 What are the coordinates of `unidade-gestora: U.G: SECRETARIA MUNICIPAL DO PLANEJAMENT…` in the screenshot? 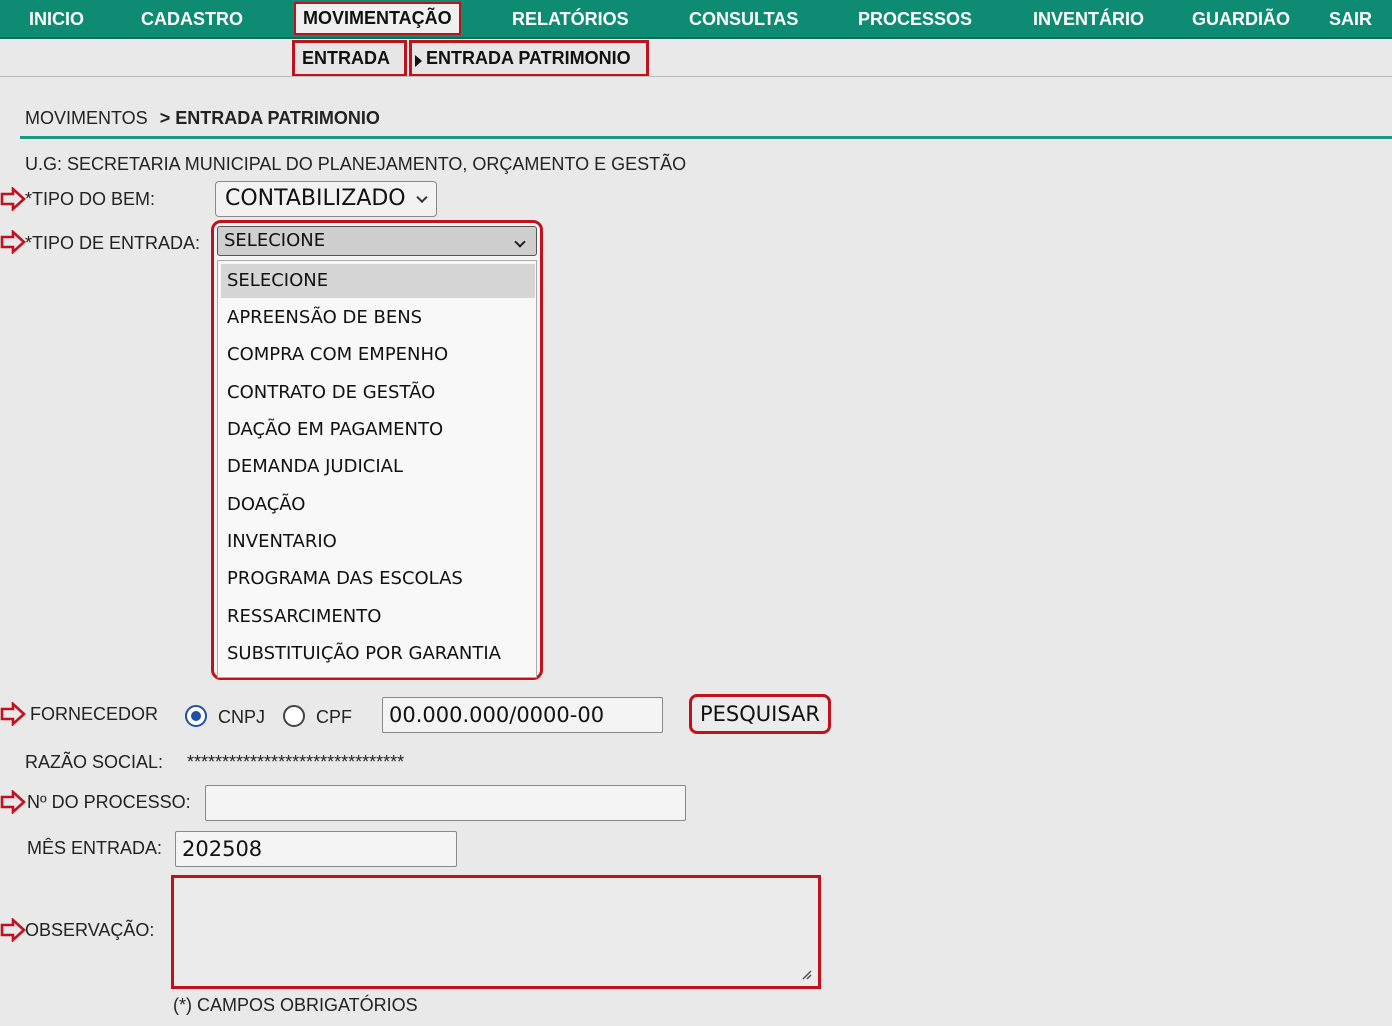 It's located at (356, 164).